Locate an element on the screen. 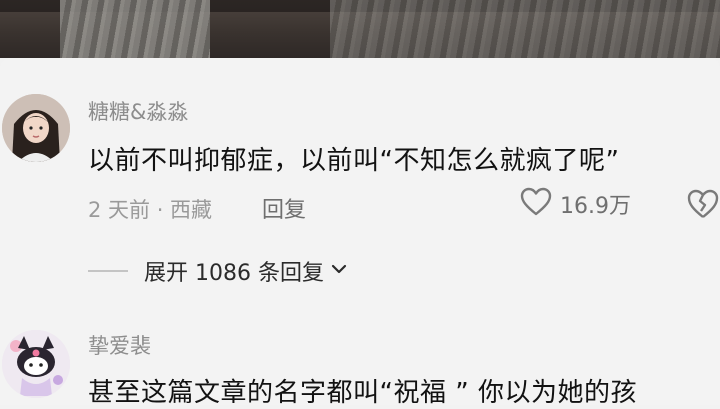  video-stone-left is located at coordinates (135, 29).